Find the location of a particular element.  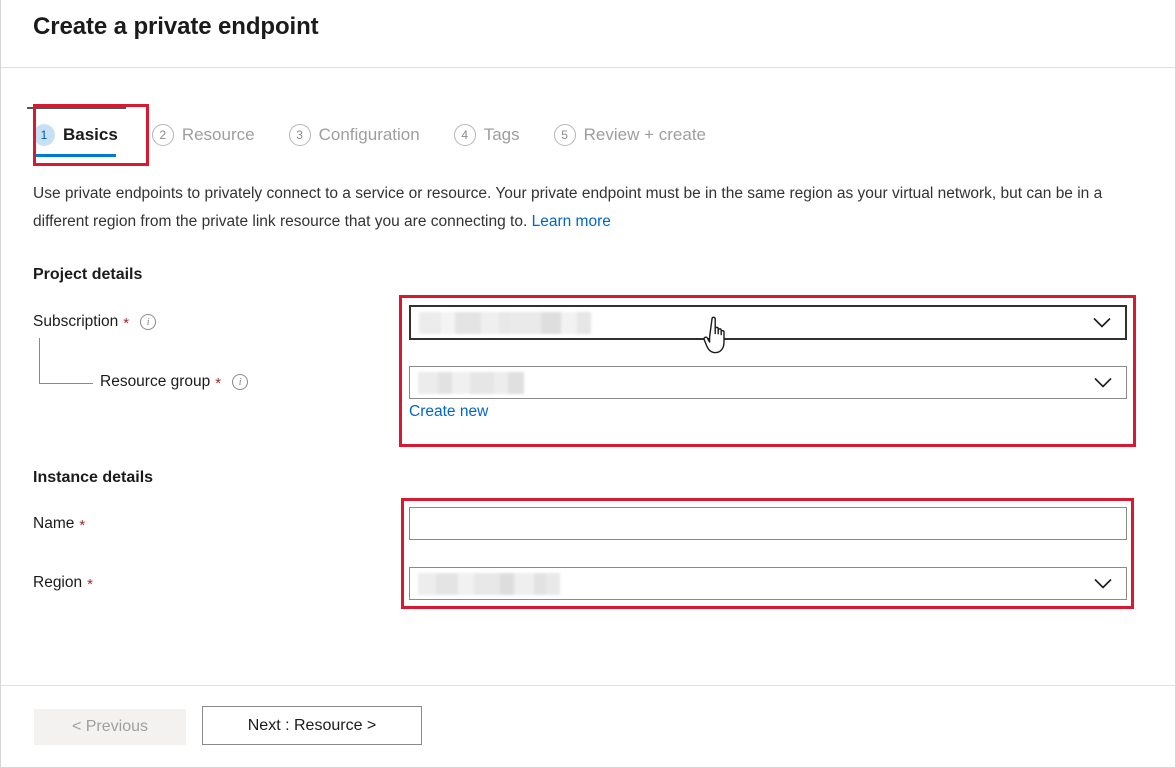

tab-basics-number: 1 is located at coordinates (44, 135).